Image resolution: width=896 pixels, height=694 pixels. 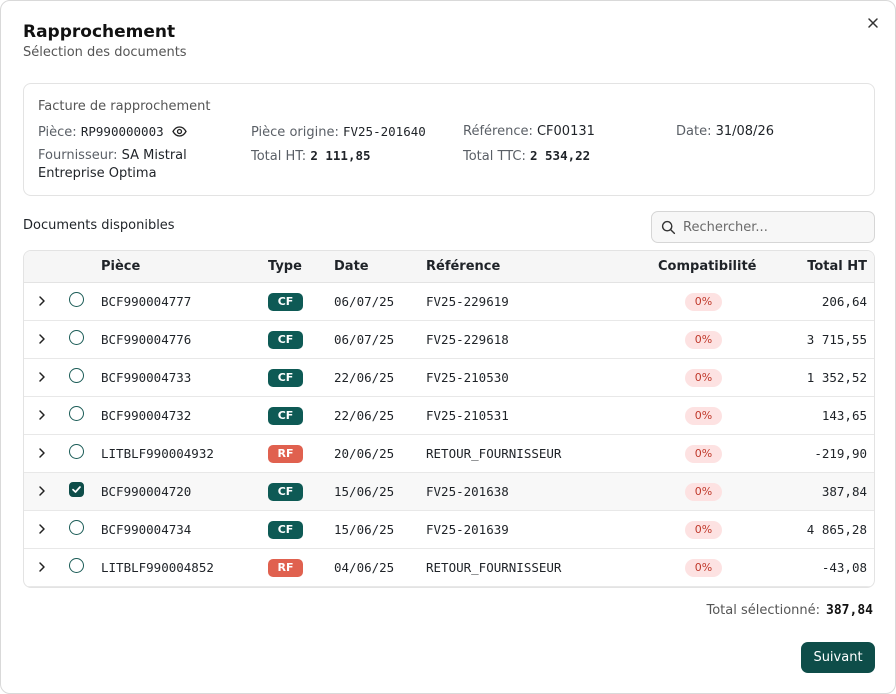 I want to click on invoice-supplier-line1: SA Mistral, so click(x=154, y=155).